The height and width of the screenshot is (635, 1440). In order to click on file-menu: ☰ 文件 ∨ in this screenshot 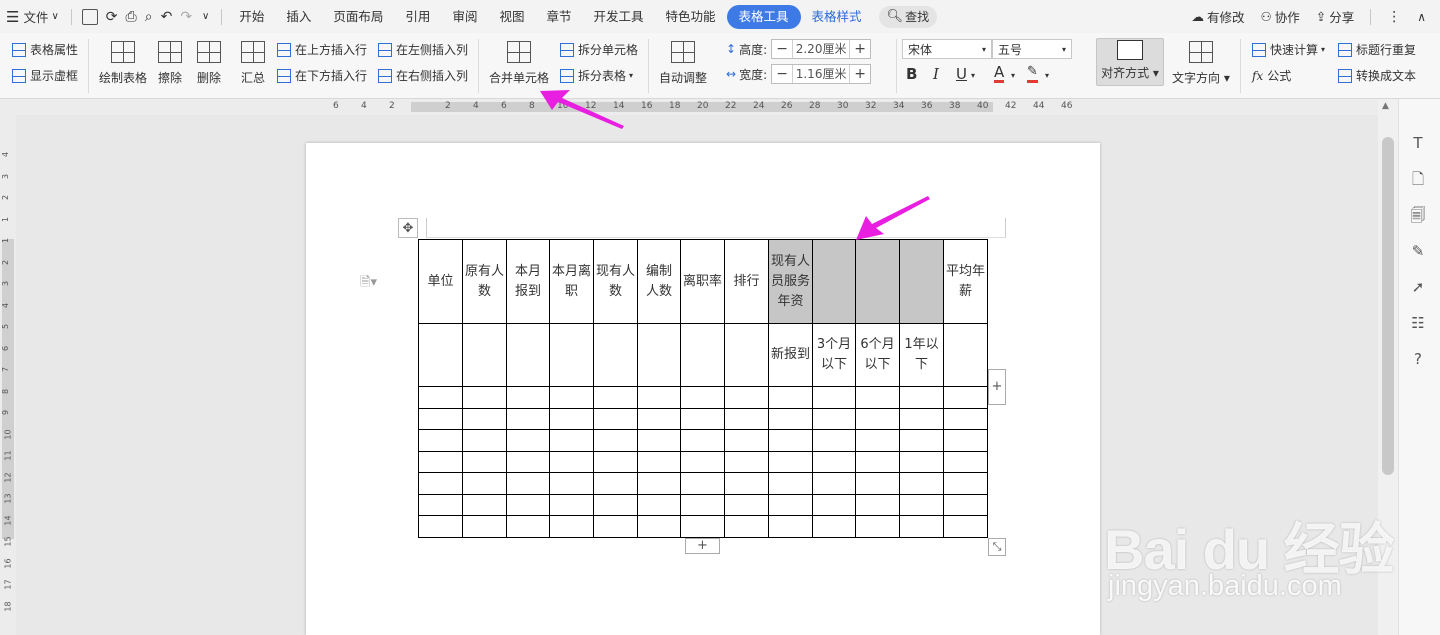, I will do `click(32, 17)`.